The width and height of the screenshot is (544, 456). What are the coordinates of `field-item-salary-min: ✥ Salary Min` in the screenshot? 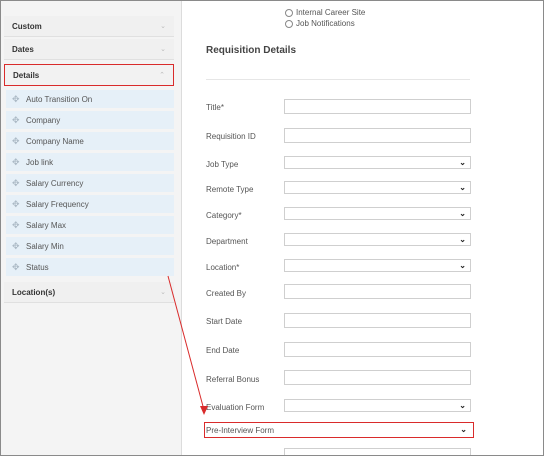 It's located at (90, 246).